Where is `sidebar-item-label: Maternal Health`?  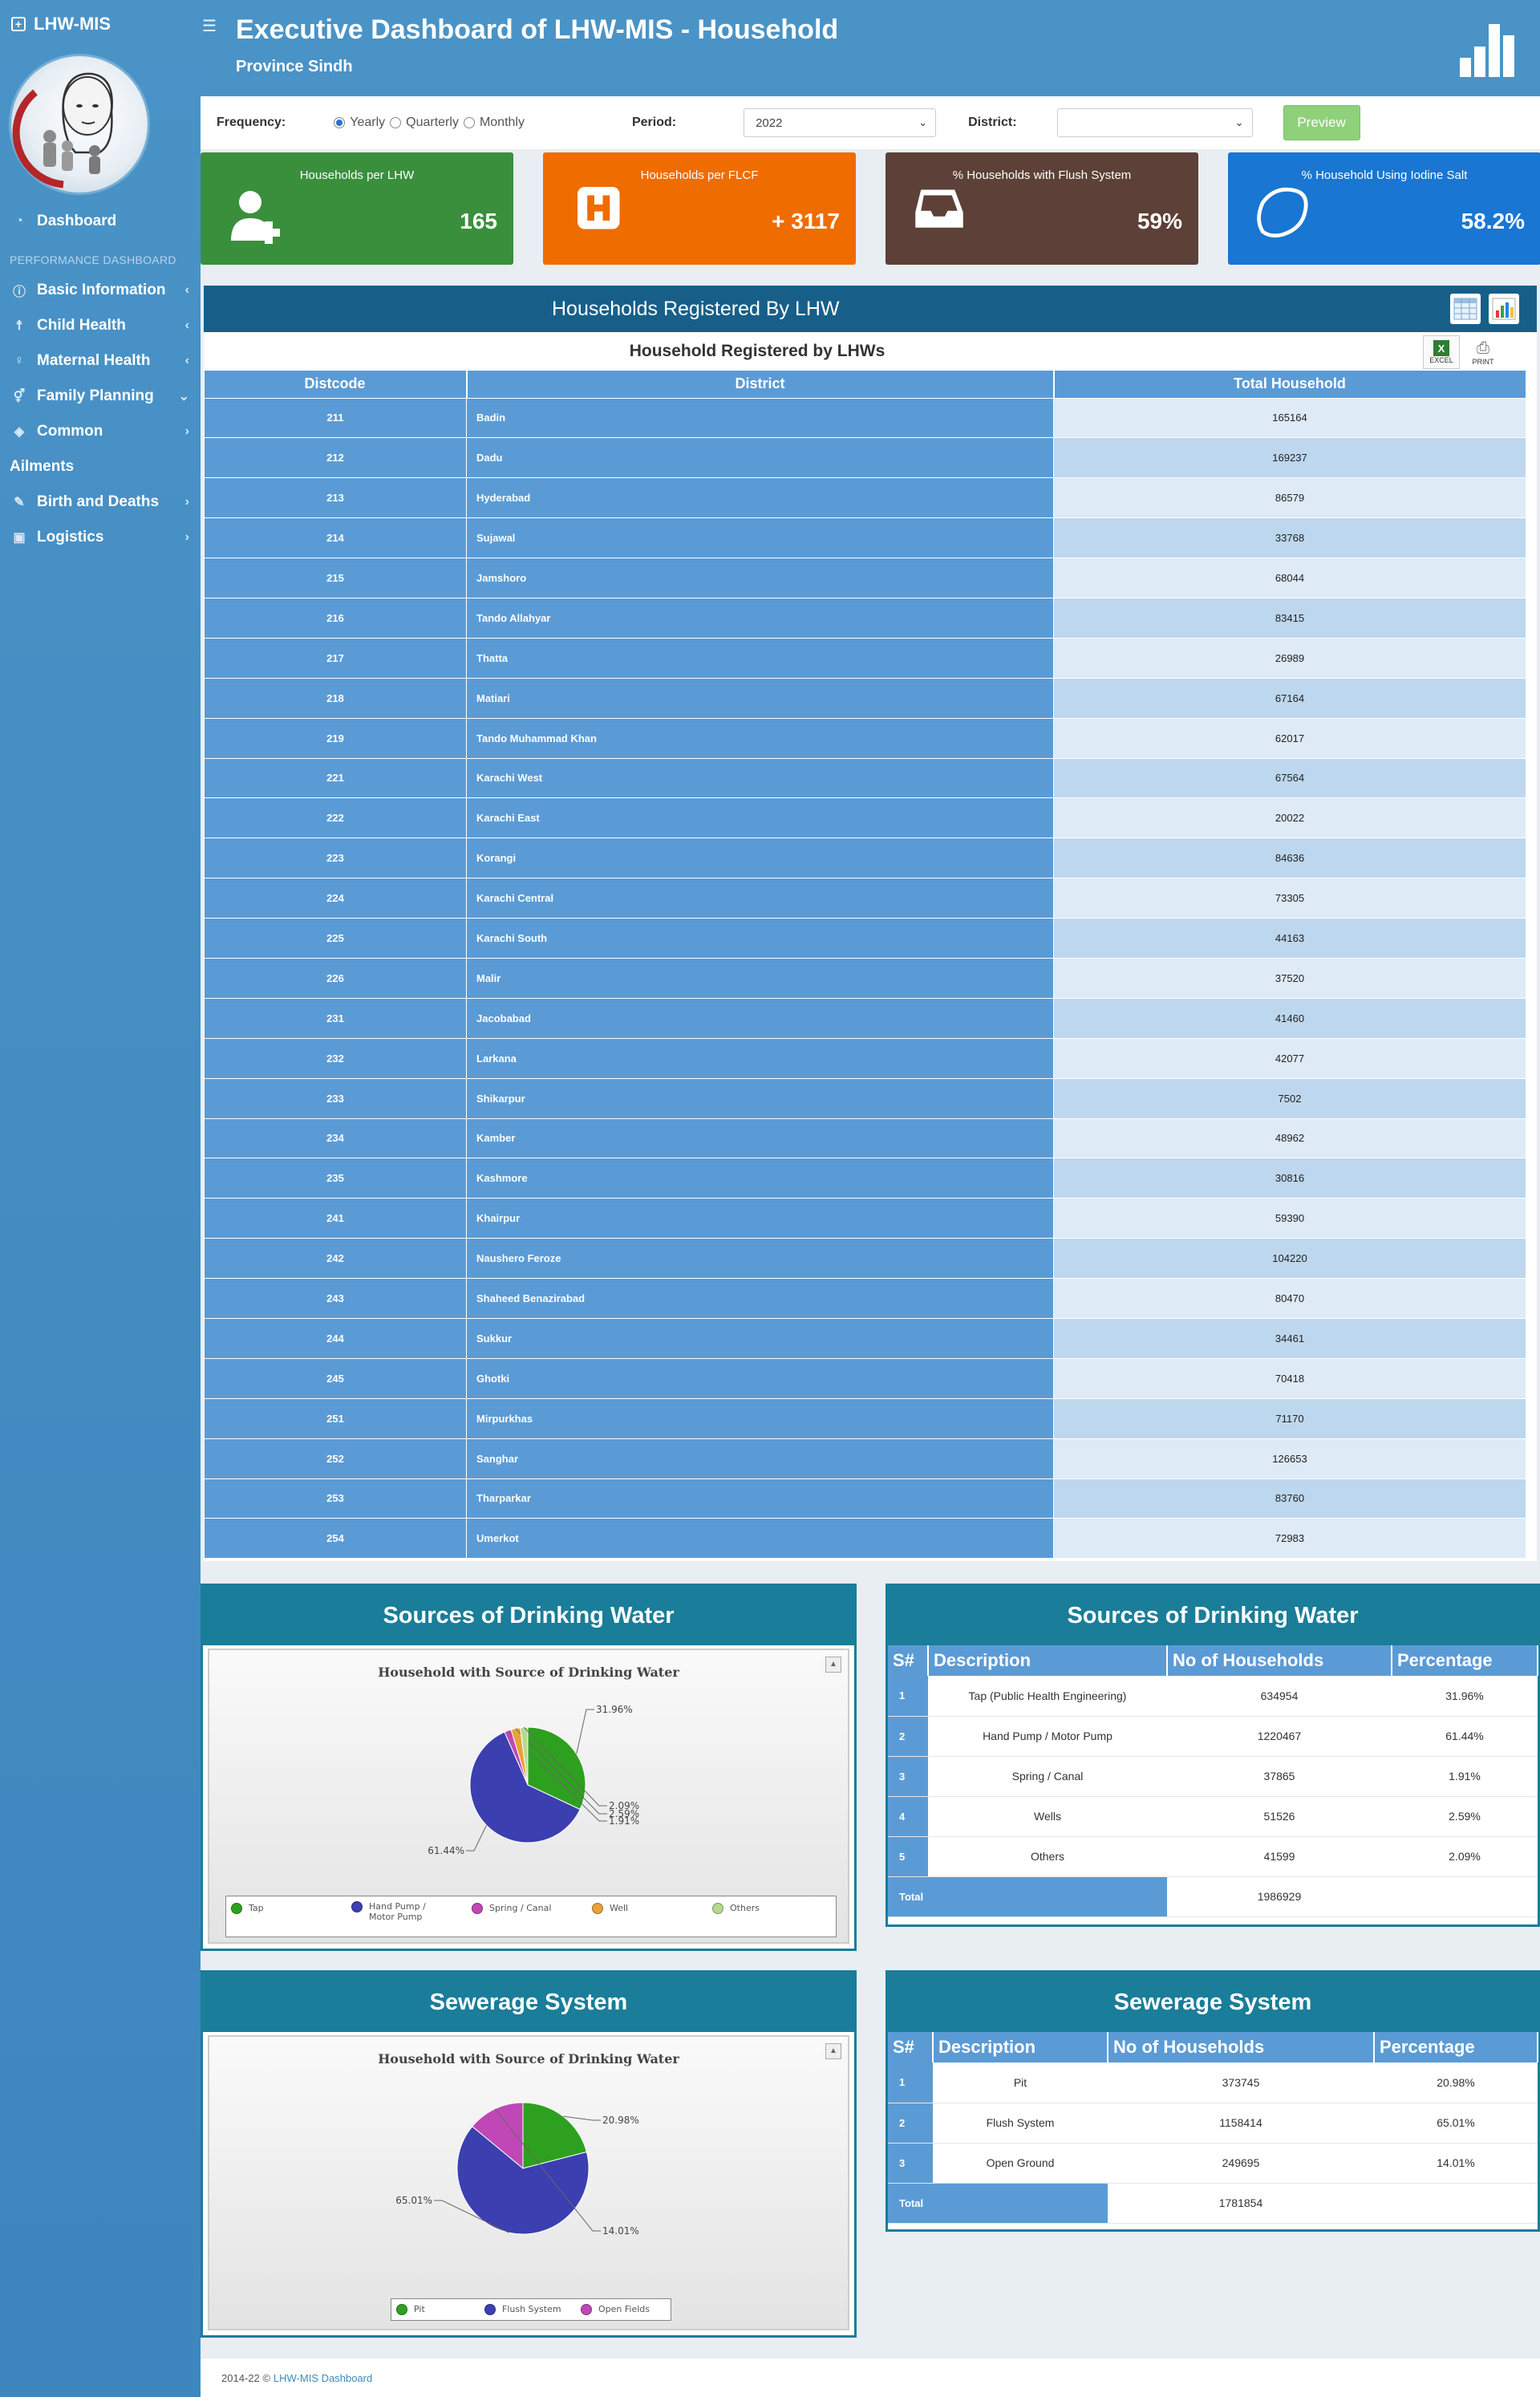
sidebar-item-label: Maternal Health is located at coordinates (94, 360).